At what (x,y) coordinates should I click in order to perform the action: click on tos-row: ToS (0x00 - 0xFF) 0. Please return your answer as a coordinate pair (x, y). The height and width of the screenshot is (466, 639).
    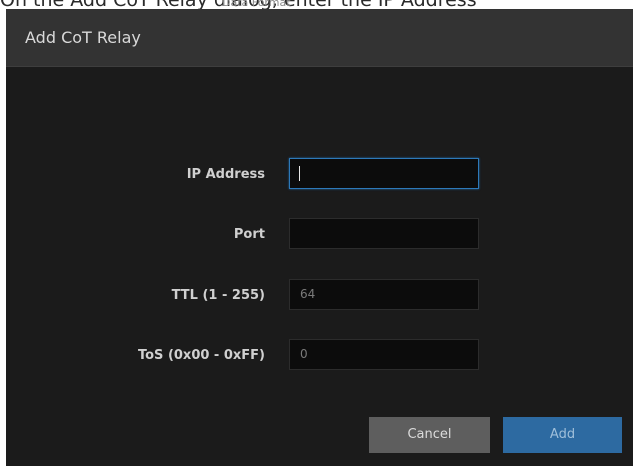
    Looking at the image, I should click on (319, 356).